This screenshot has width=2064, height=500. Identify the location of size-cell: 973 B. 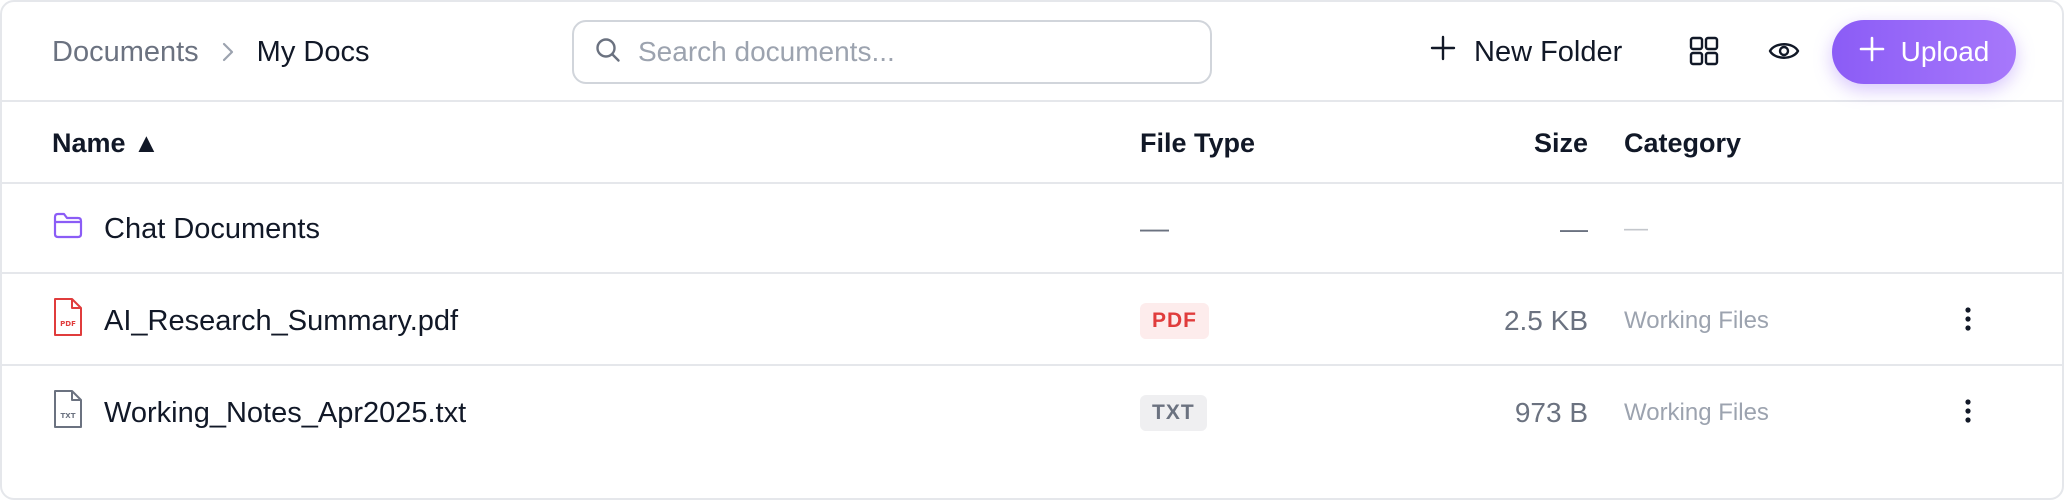
(1551, 413).